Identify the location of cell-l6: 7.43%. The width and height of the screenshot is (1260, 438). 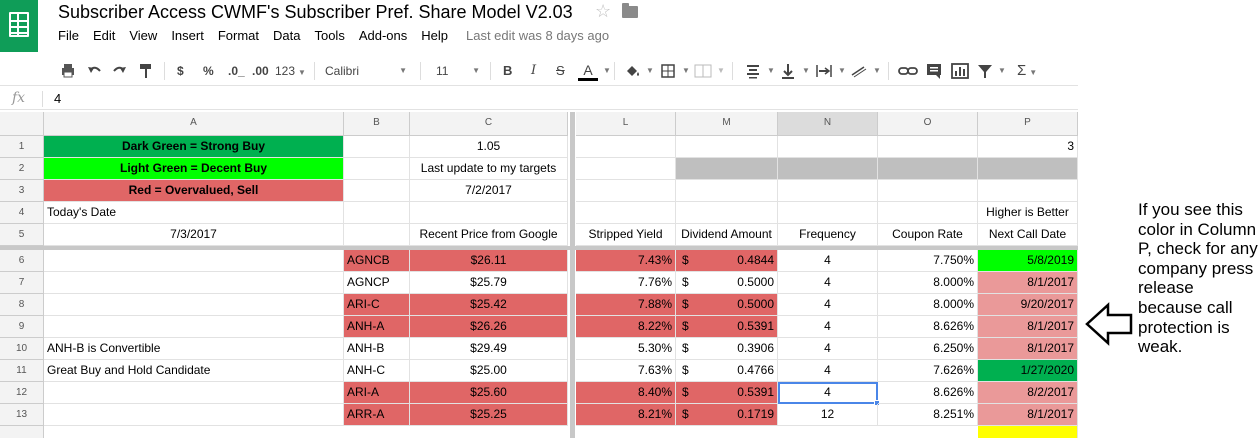
(626, 261).